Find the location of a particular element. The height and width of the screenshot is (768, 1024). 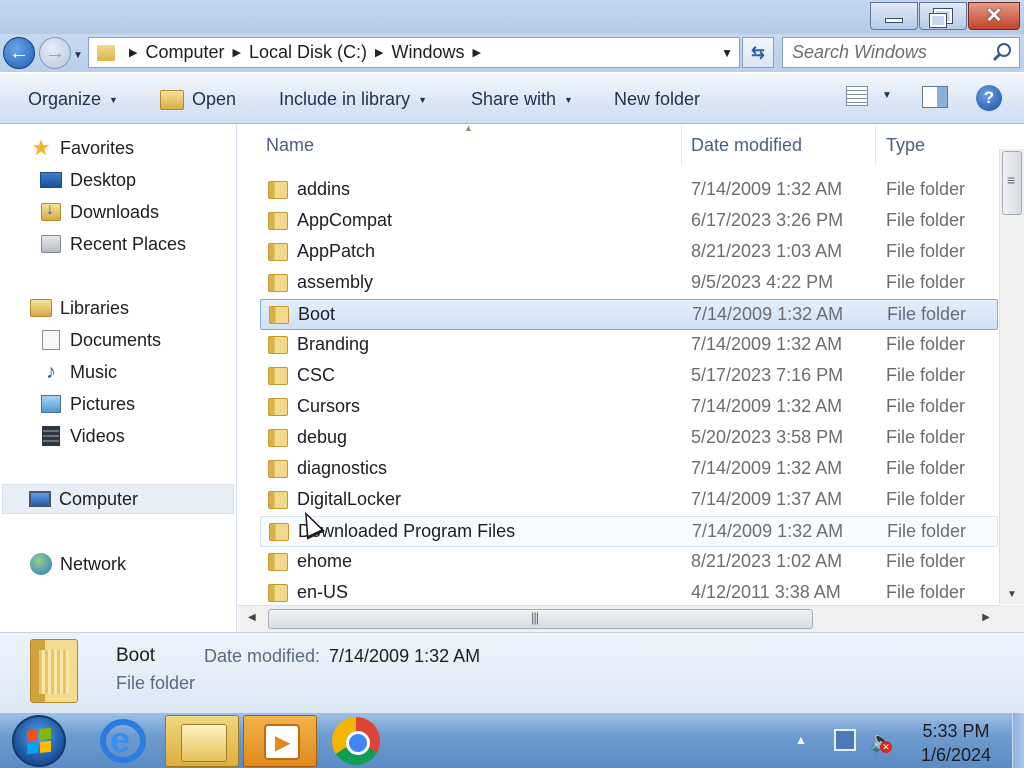

chevron-down-icon: ▼ is located at coordinates (422, 99).